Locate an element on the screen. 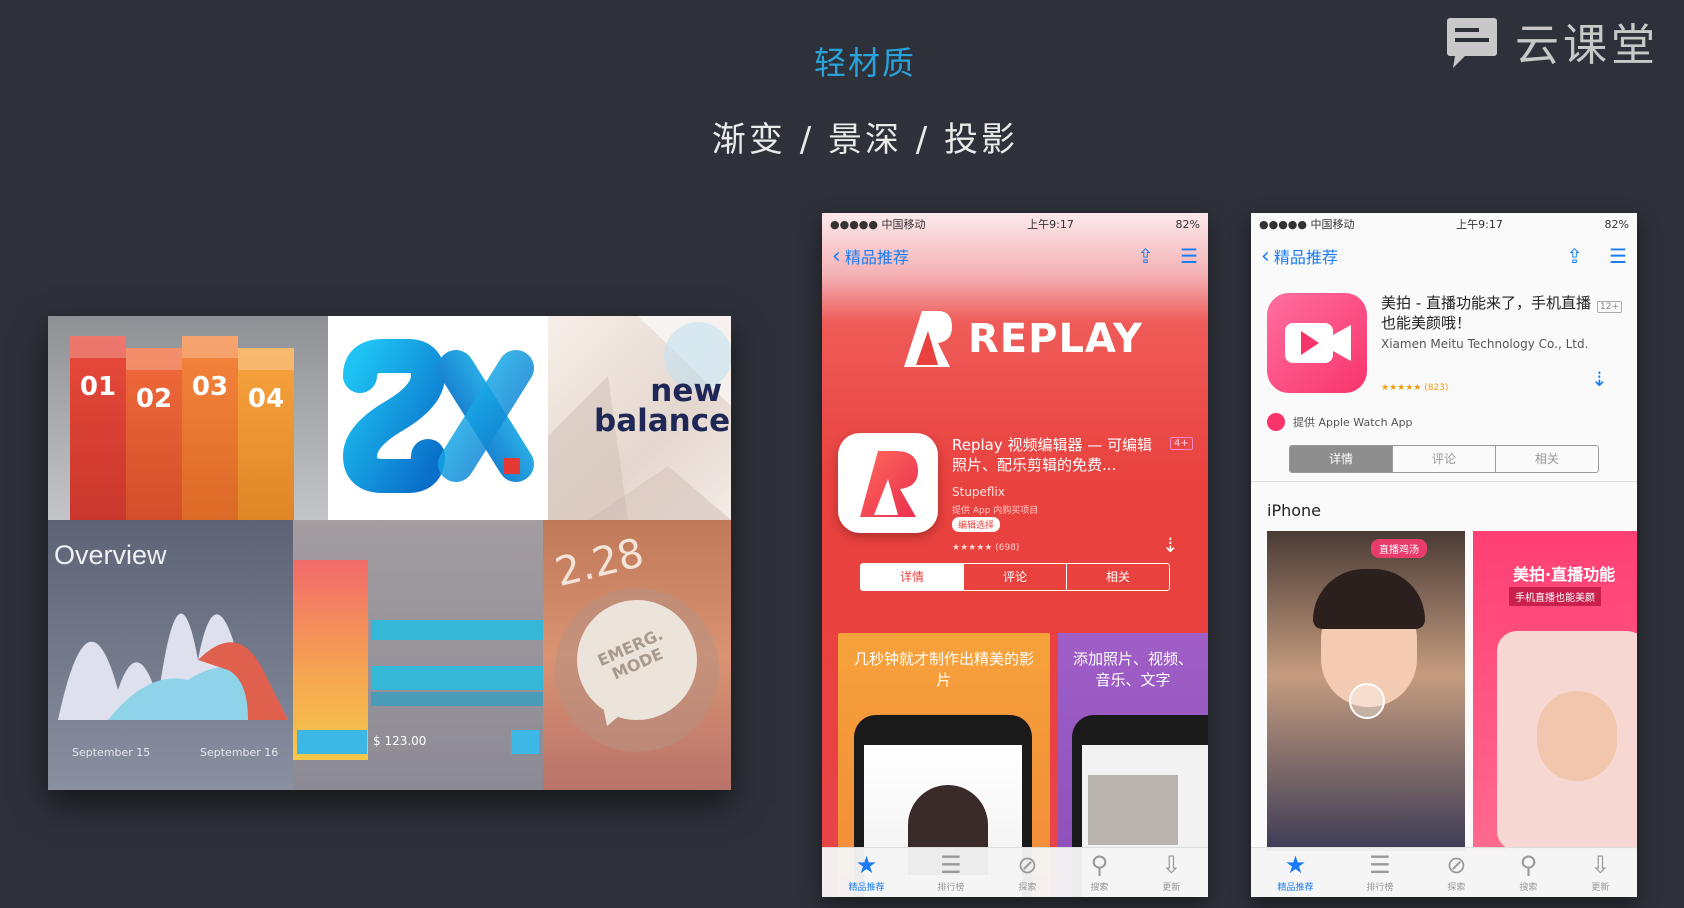 This screenshot has height=908, width=1684. overview-tile: Overview September 15 September 16 is located at coordinates (170, 655).